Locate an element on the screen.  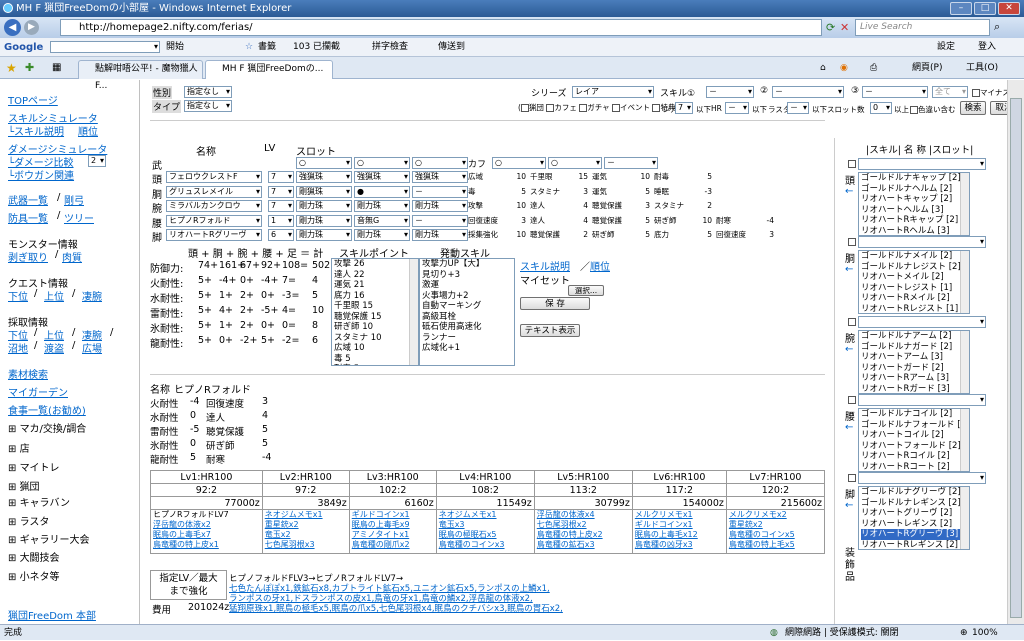
nav-gather-swamp: 沼地 is located at coordinates (18, 347).